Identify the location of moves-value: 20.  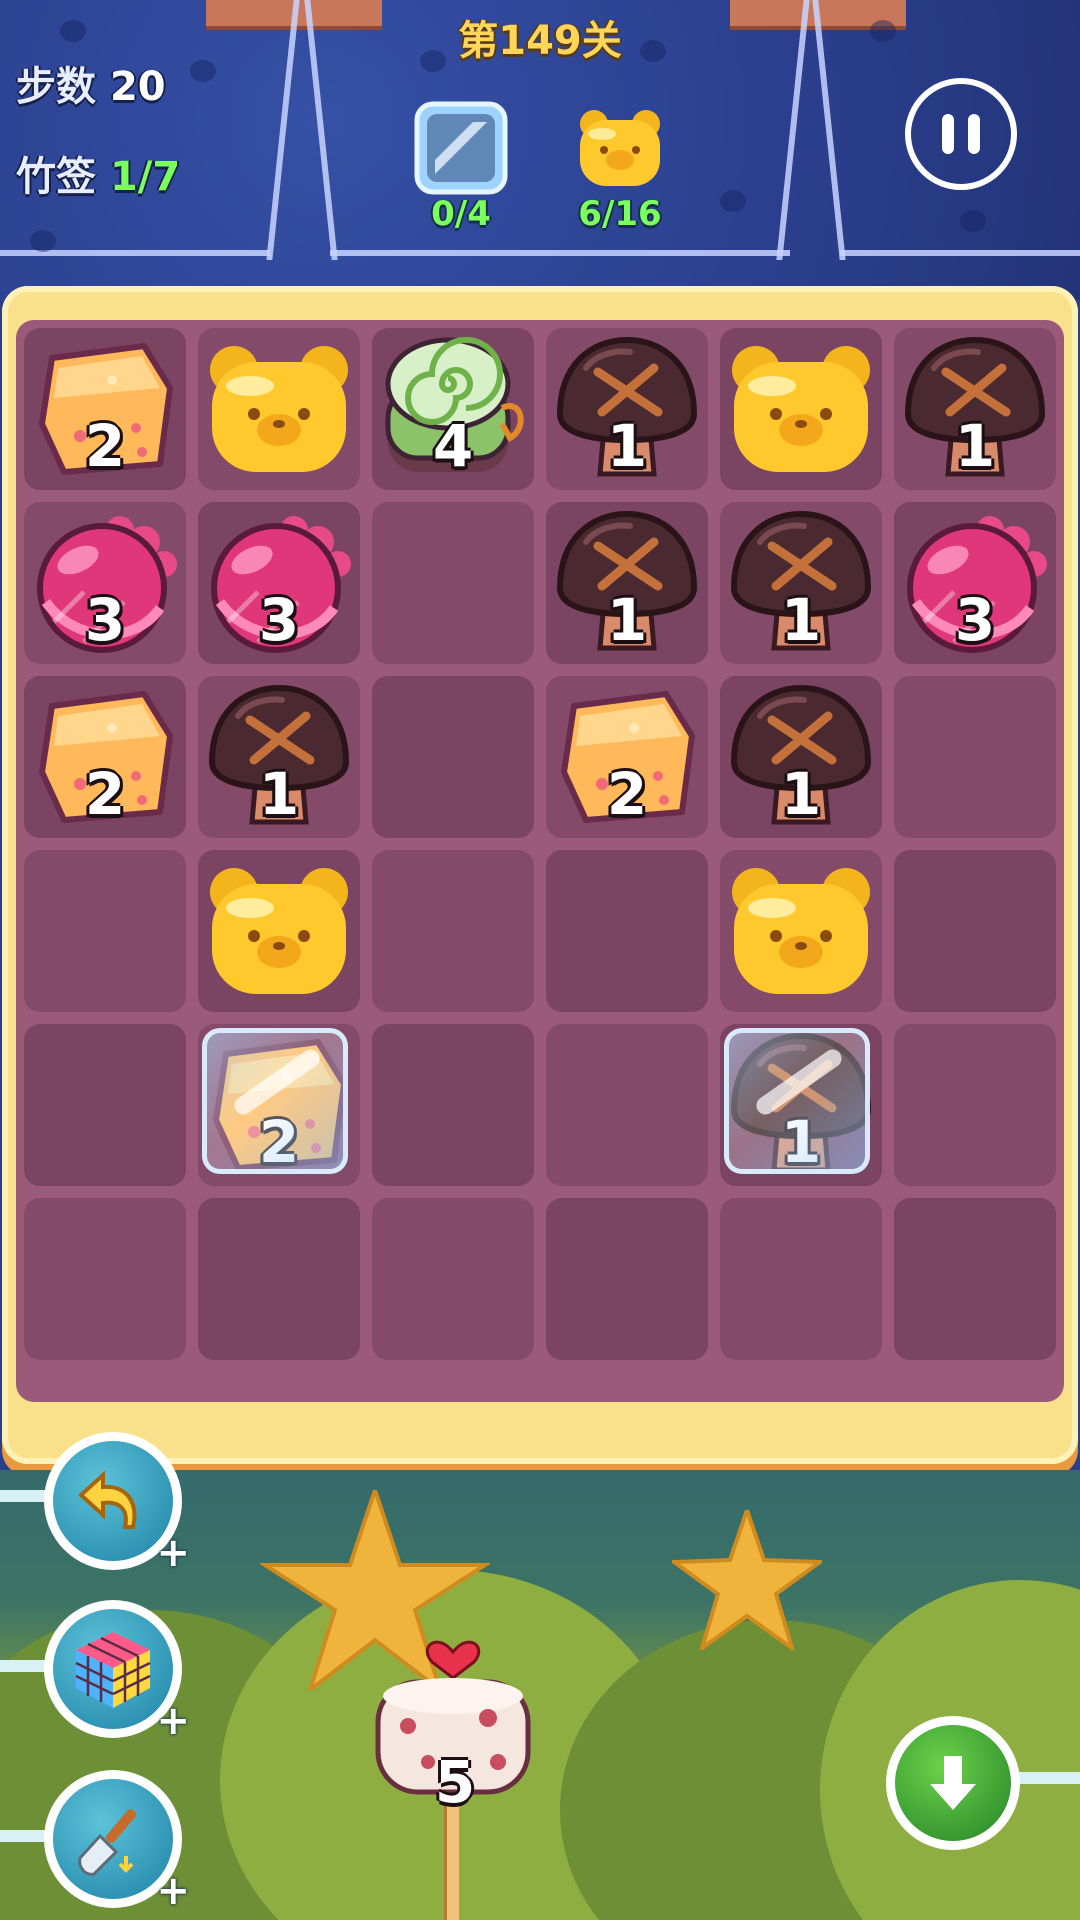
(137, 87).